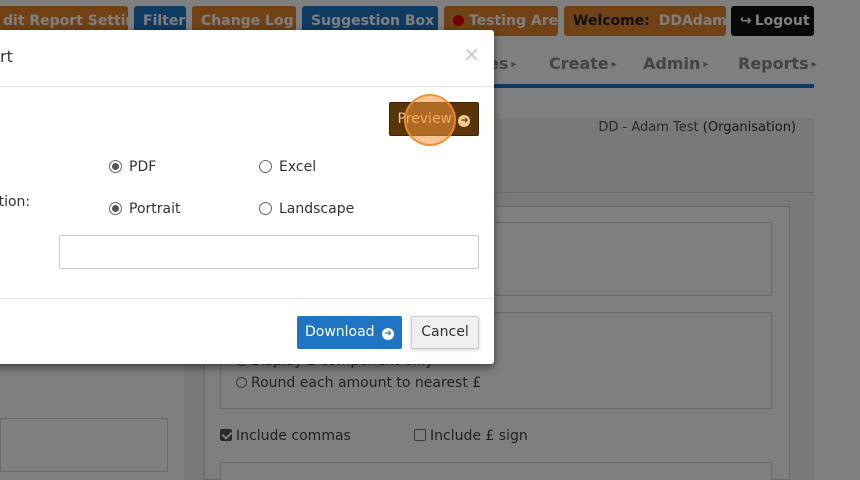 This screenshot has width=860, height=480. I want to click on format-pdf-label: PDF, so click(143, 167).